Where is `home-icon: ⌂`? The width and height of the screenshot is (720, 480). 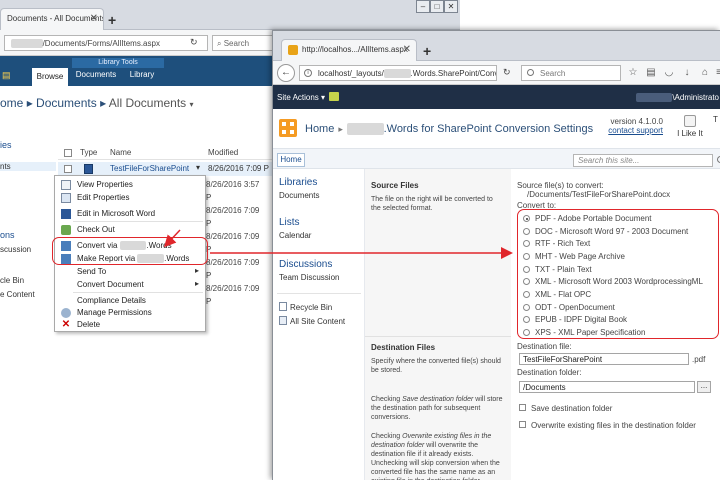
home-icon: ⌂ is located at coordinates (705, 72).